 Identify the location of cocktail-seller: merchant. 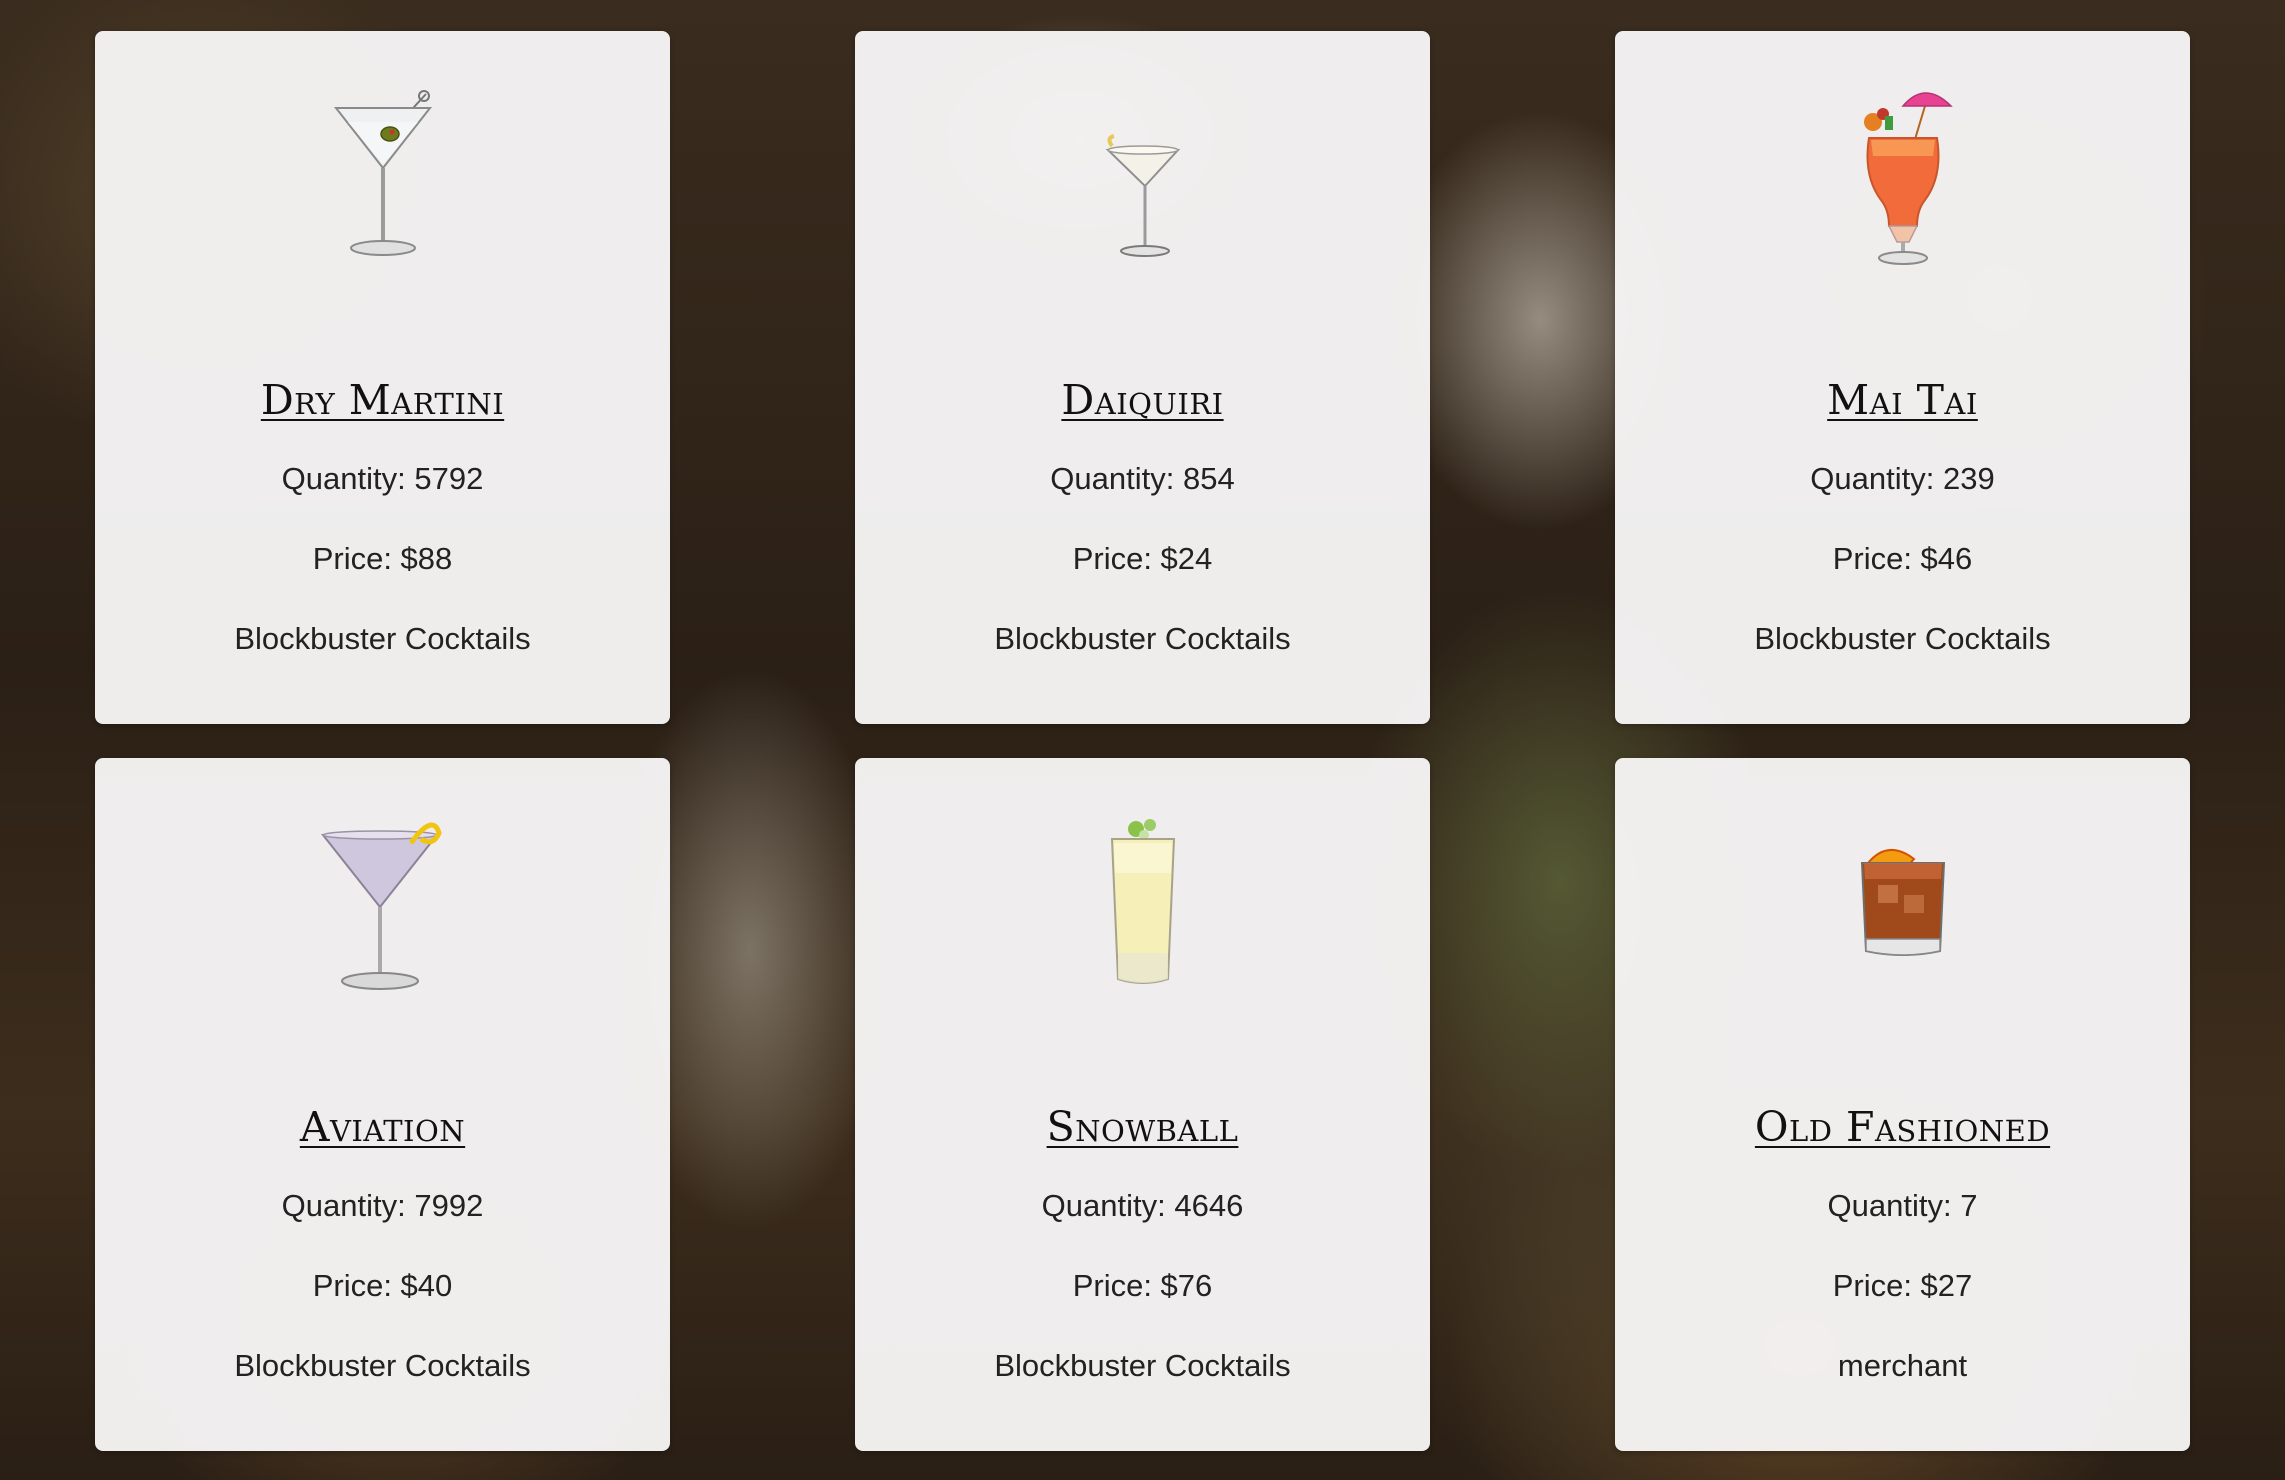
(1902, 1365).